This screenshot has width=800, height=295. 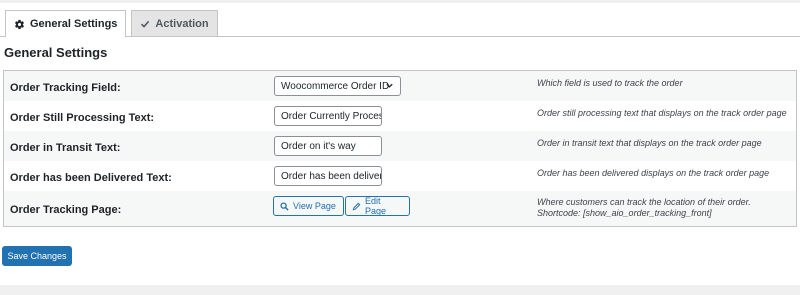 What do you see at coordinates (328, 146) in the screenshot?
I see `transit-text-input` at bounding box center [328, 146].